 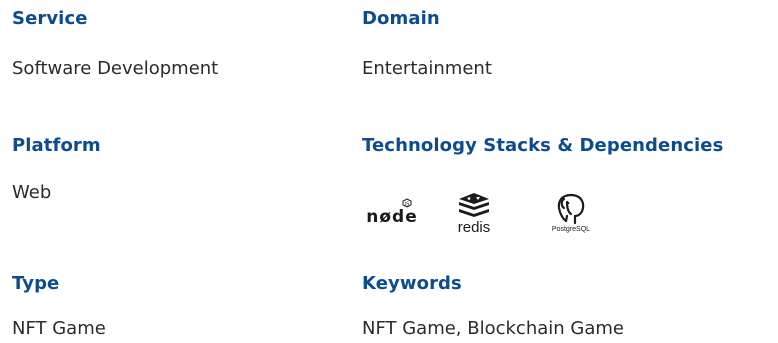 I want to click on keywords-label: Keywords, so click(x=412, y=283).